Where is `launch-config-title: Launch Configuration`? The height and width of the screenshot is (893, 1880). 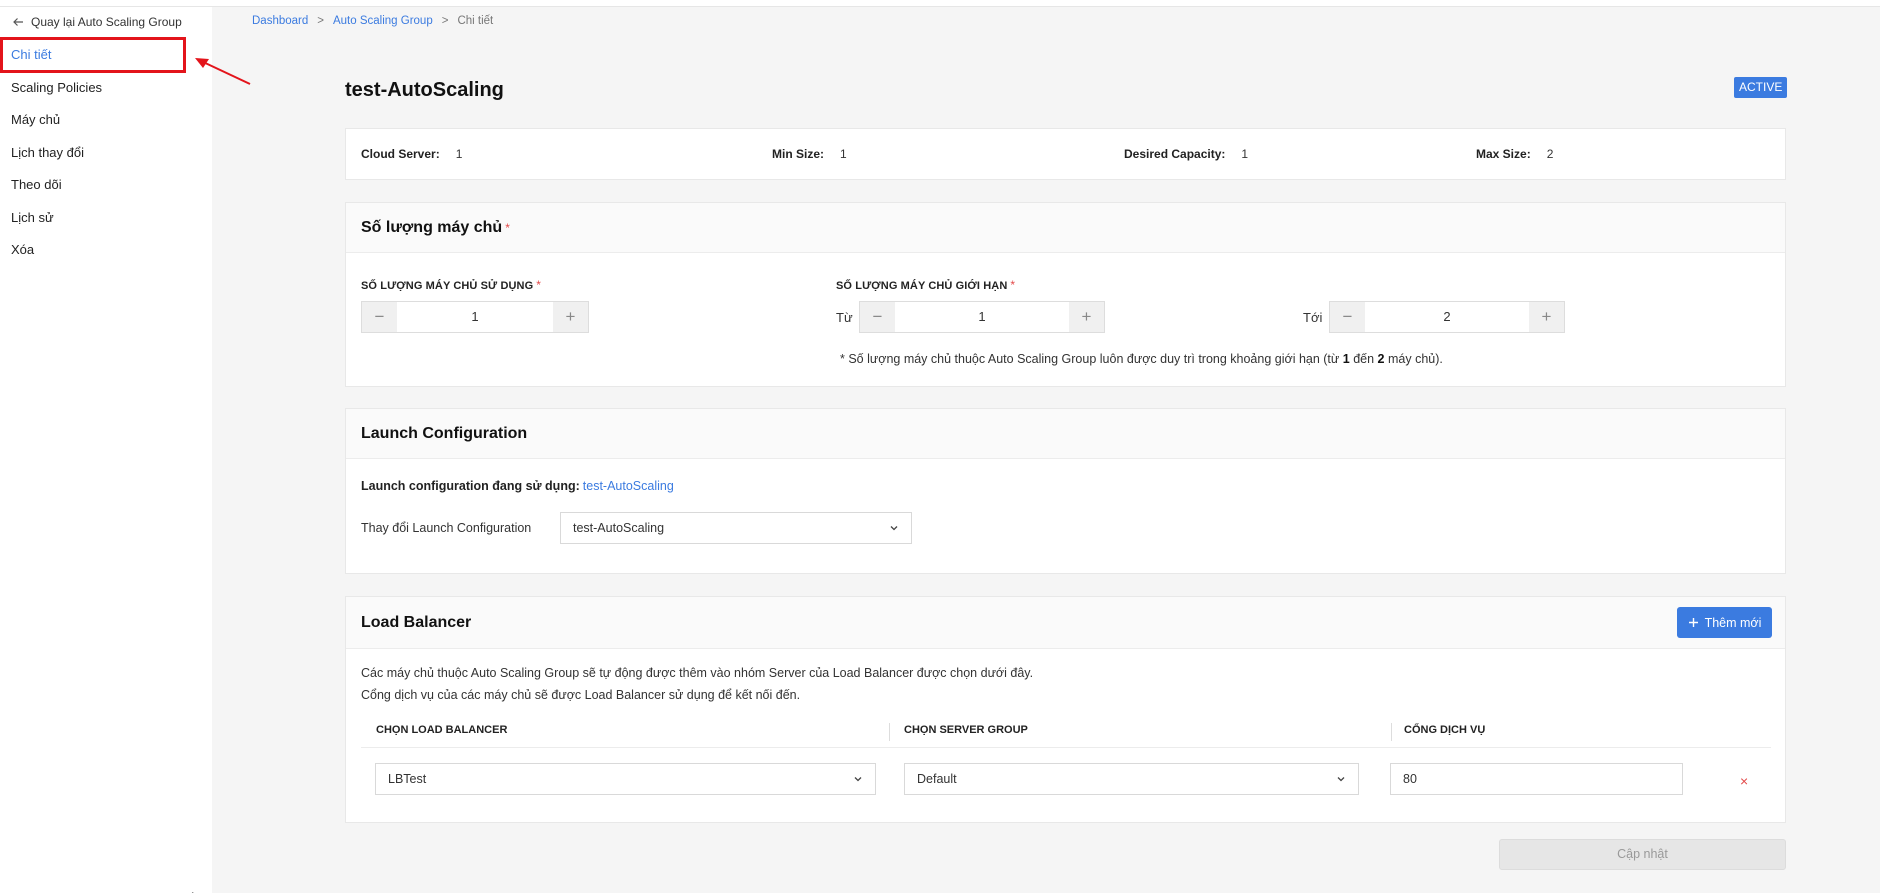 launch-config-title: Launch Configuration is located at coordinates (444, 433).